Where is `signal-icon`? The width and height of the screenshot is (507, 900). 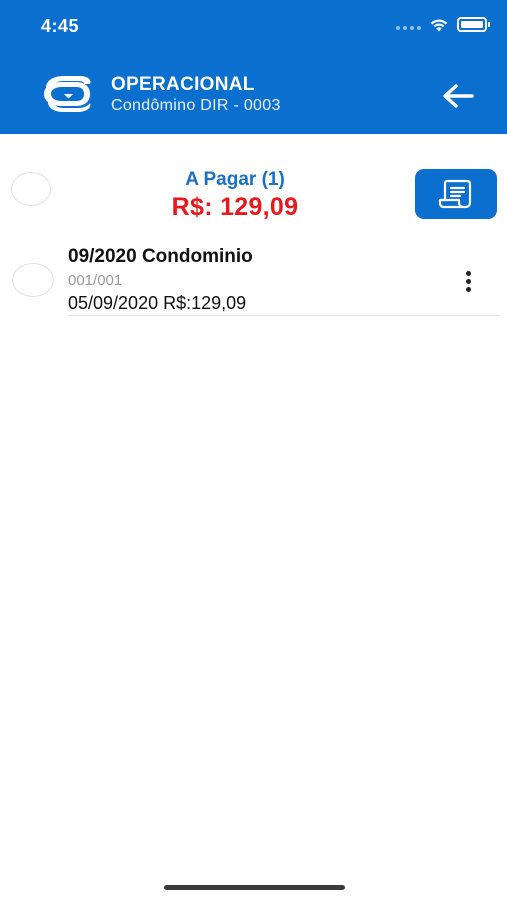
signal-icon is located at coordinates (408, 25).